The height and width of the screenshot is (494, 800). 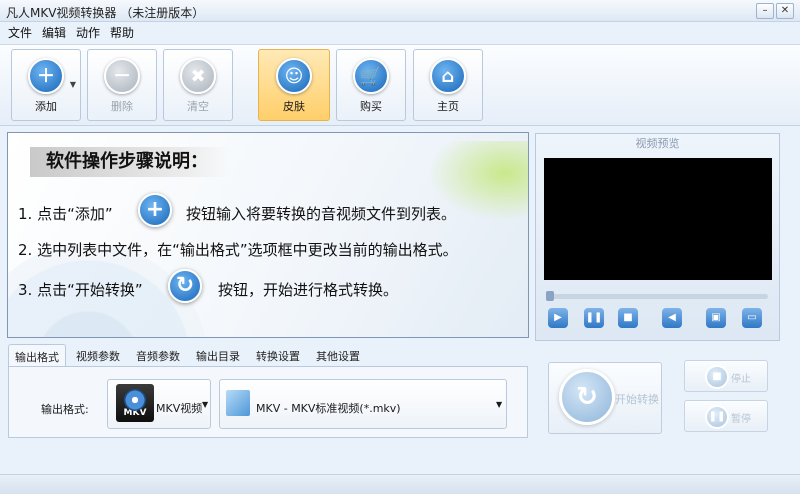 I want to click on tab-output-format: 输出格式, so click(x=37, y=355).